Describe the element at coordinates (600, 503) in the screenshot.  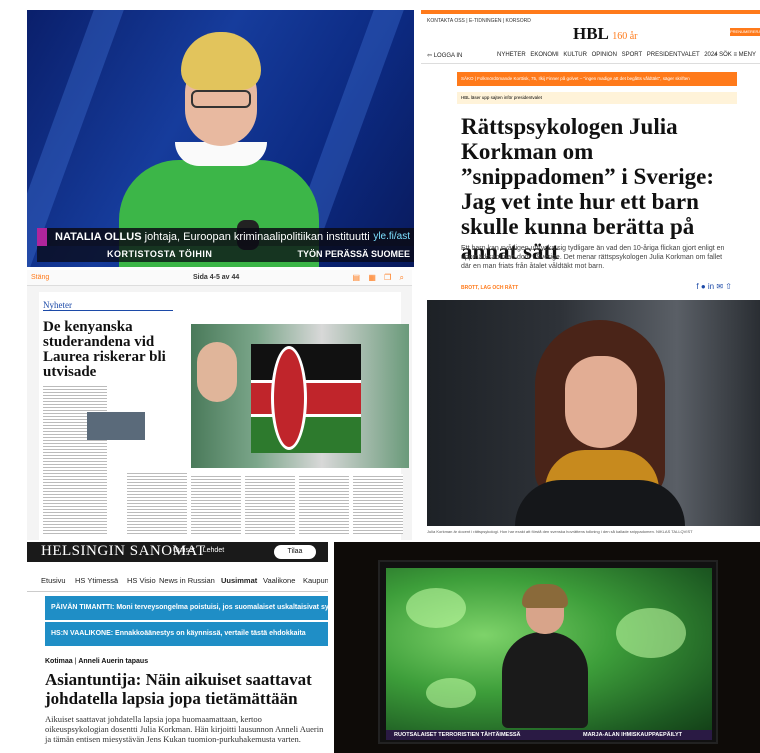
I see `photo-coat` at that location.